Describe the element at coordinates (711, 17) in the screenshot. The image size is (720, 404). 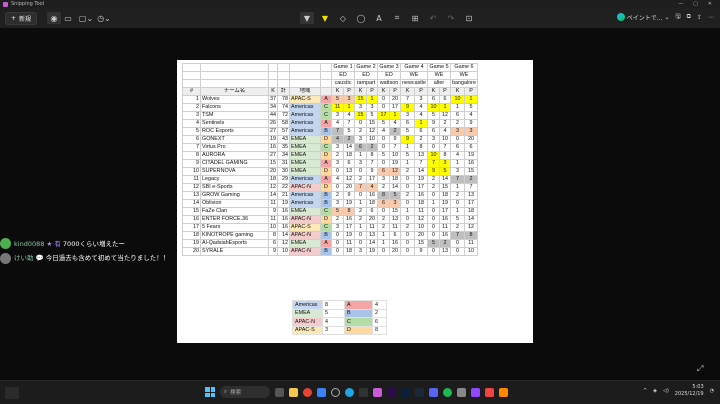
I see `more-icon: ⋯` at that location.